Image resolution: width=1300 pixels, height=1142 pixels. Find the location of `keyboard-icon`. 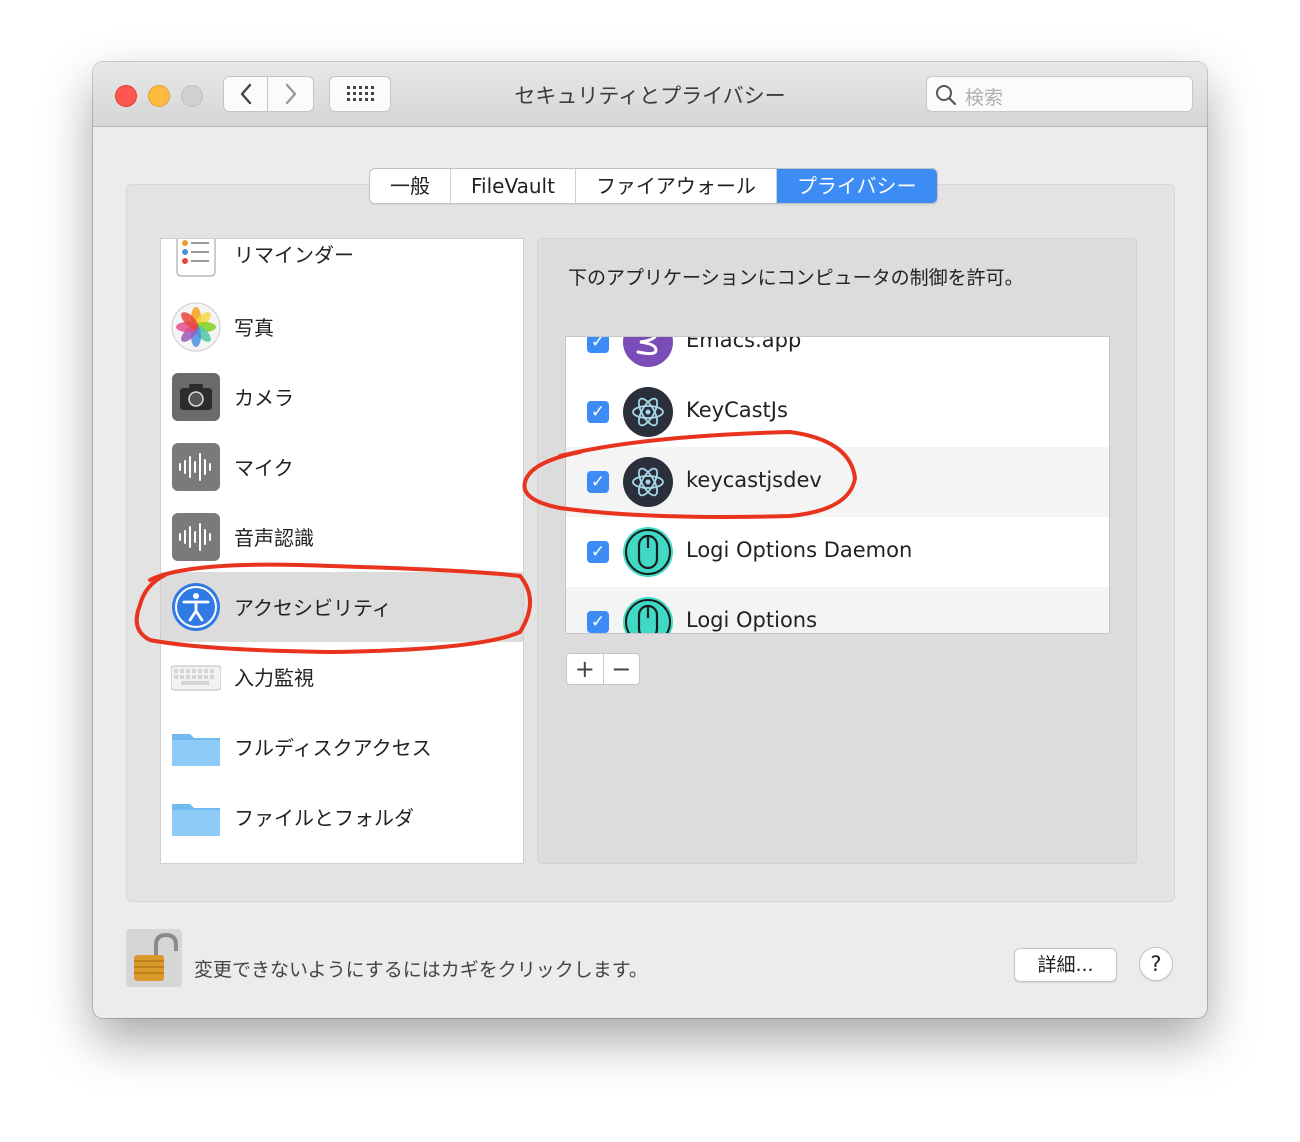

keyboard-icon is located at coordinates (196, 678).